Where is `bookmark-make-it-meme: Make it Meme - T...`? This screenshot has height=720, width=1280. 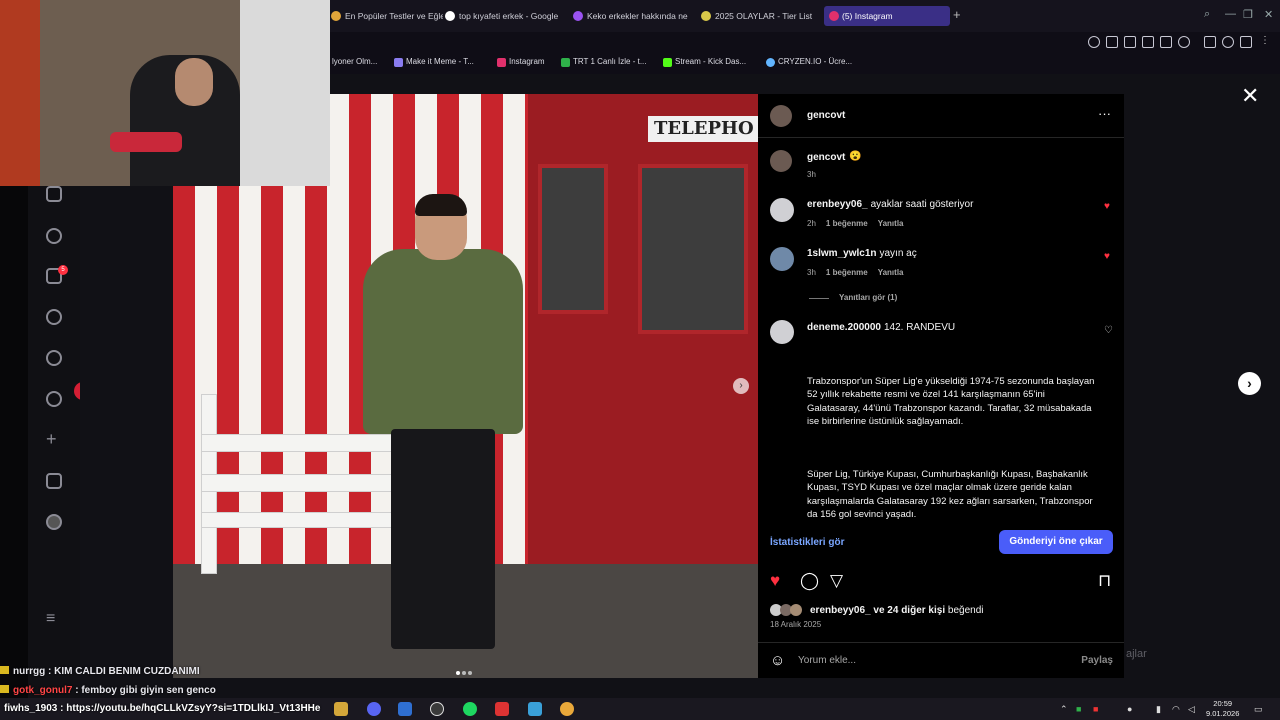 bookmark-make-it-meme: Make it Meme - T... is located at coordinates (434, 62).